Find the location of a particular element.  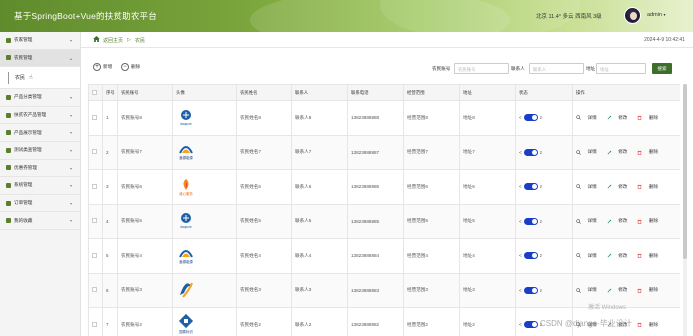

farmer-avatar-image: 国泰标识 is located at coordinates (206, 324).